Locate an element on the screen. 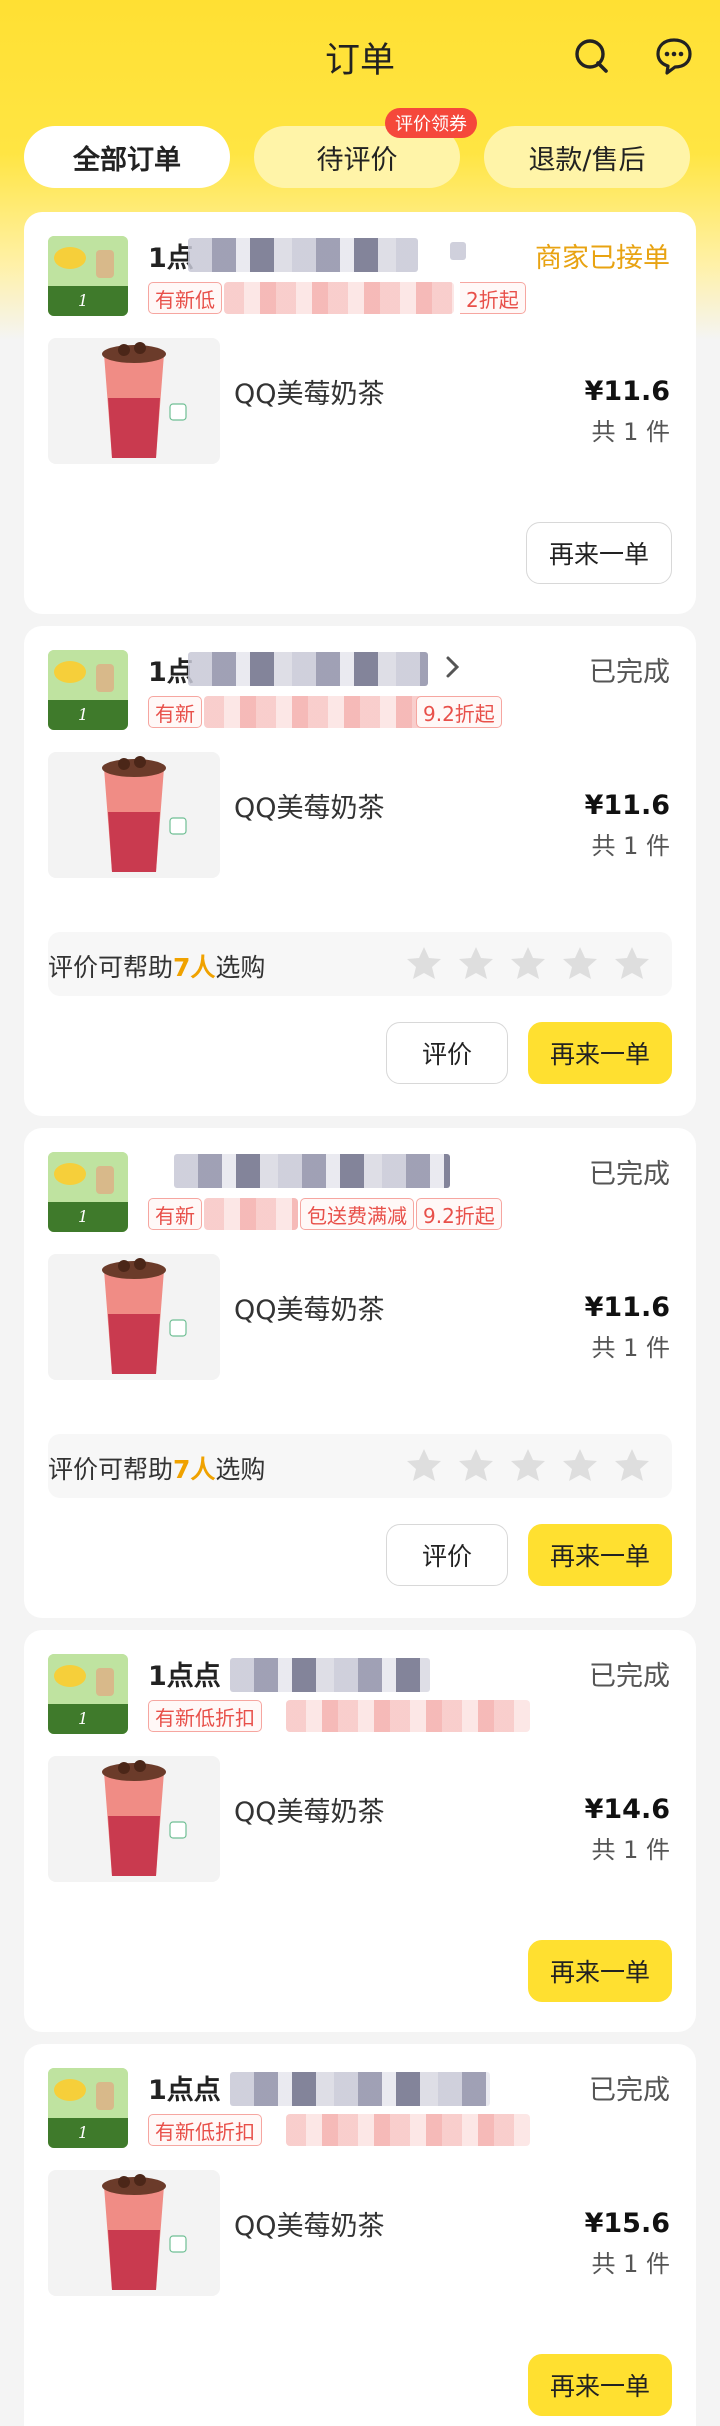  promo-tag: 2折起 is located at coordinates (493, 298).